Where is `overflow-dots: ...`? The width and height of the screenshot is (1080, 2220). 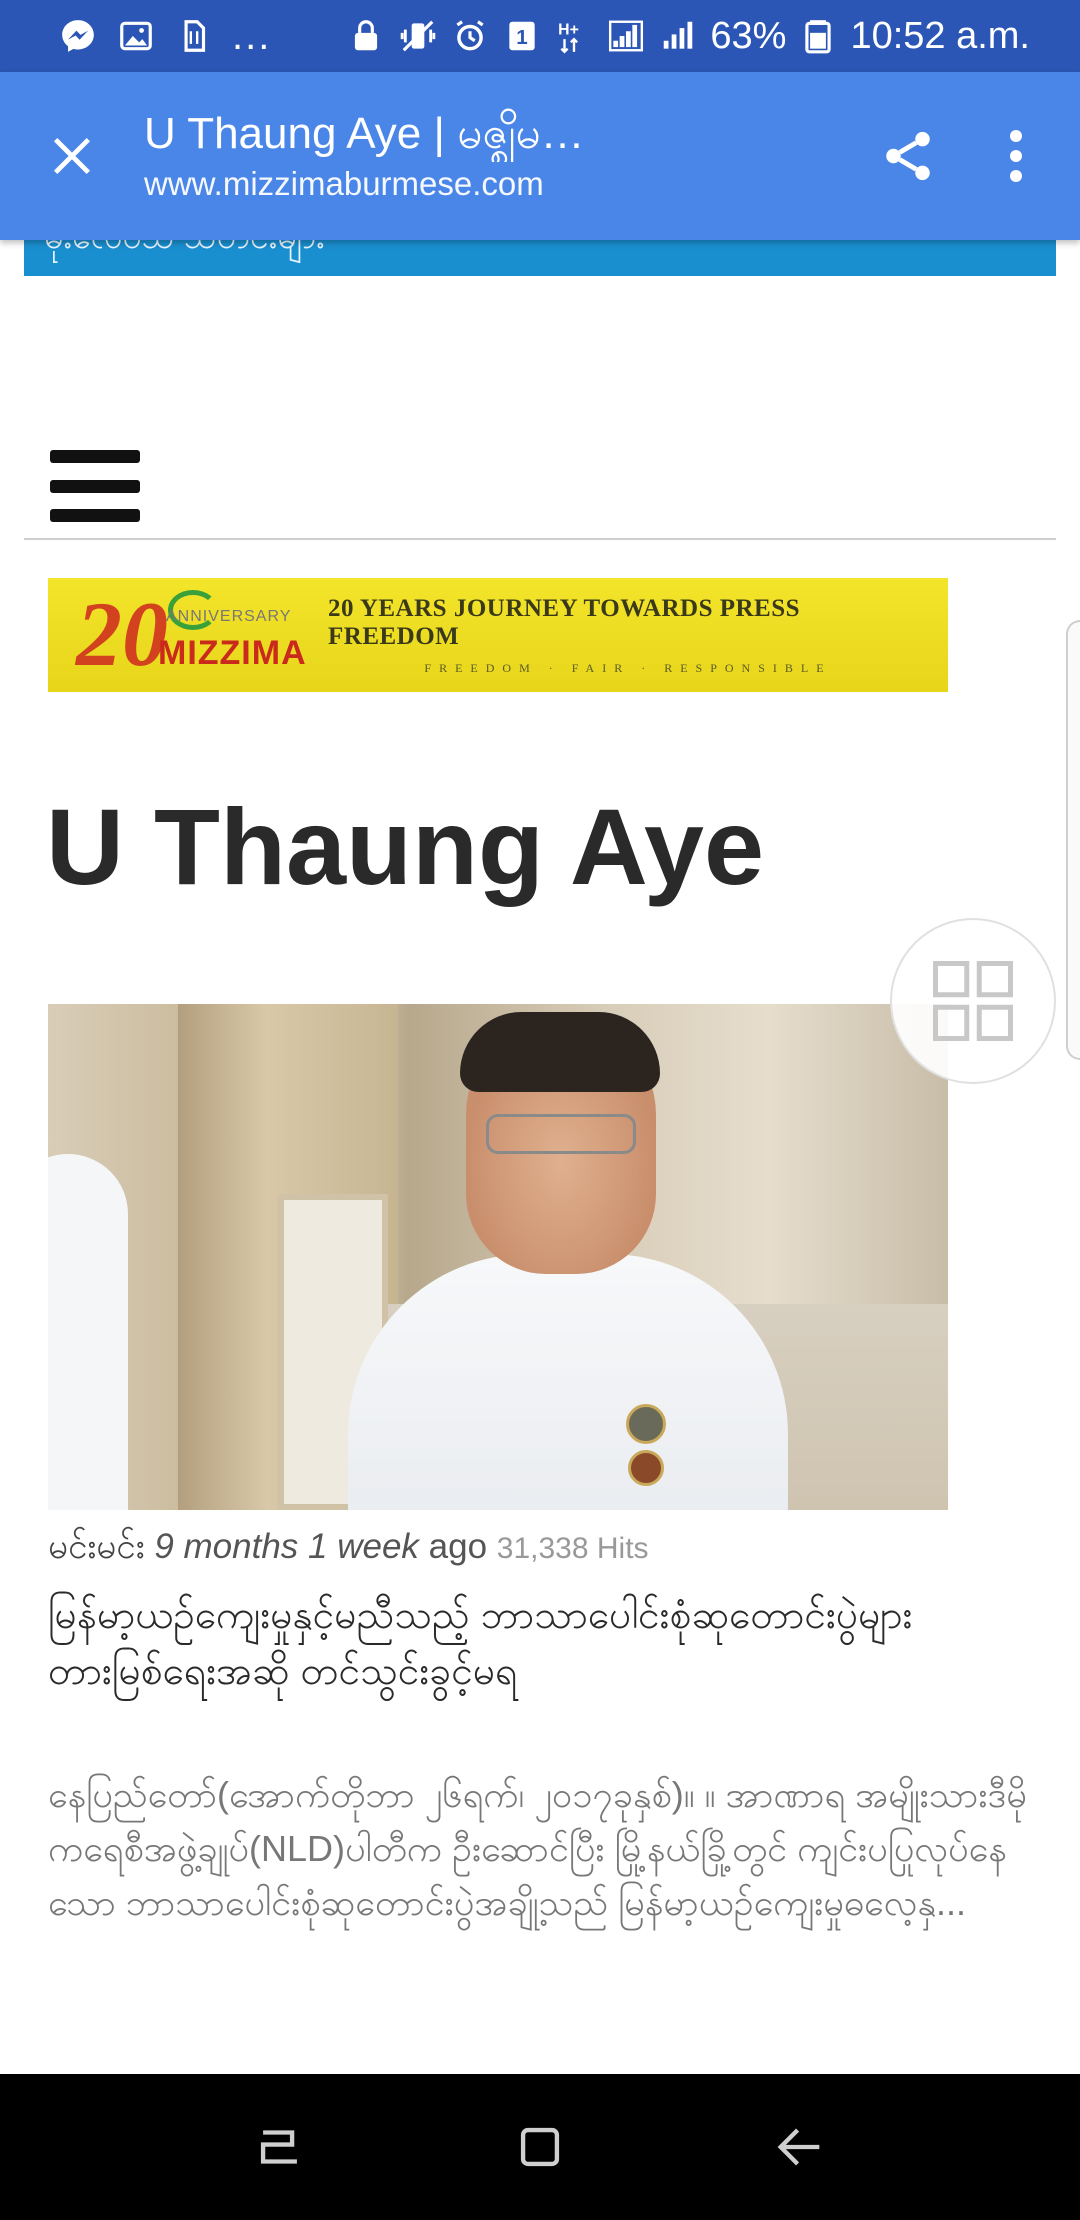
overflow-dots: ... is located at coordinates (252, 36).